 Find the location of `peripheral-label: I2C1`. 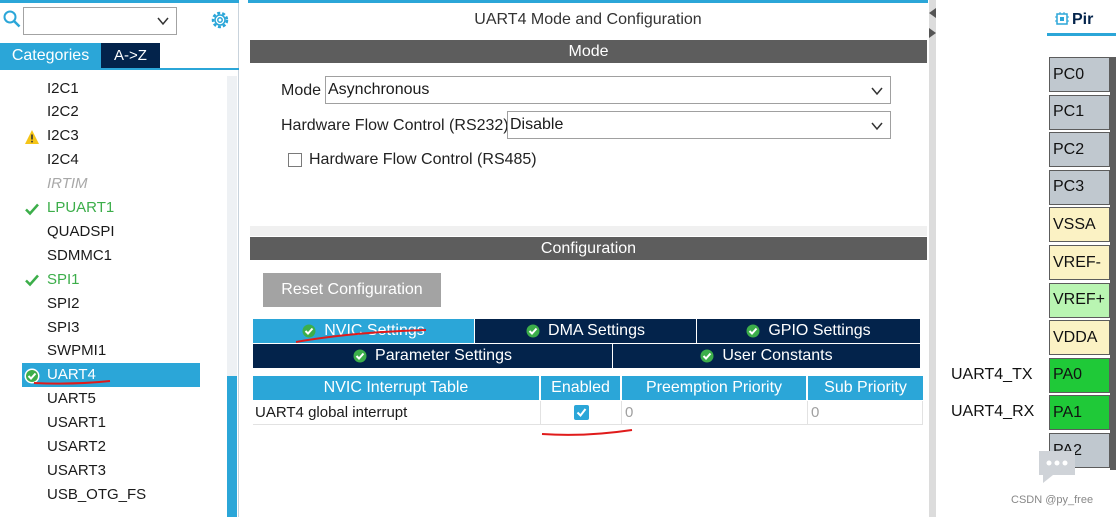

peripheral-label: I2C1 is located at coordinates (63, 88).